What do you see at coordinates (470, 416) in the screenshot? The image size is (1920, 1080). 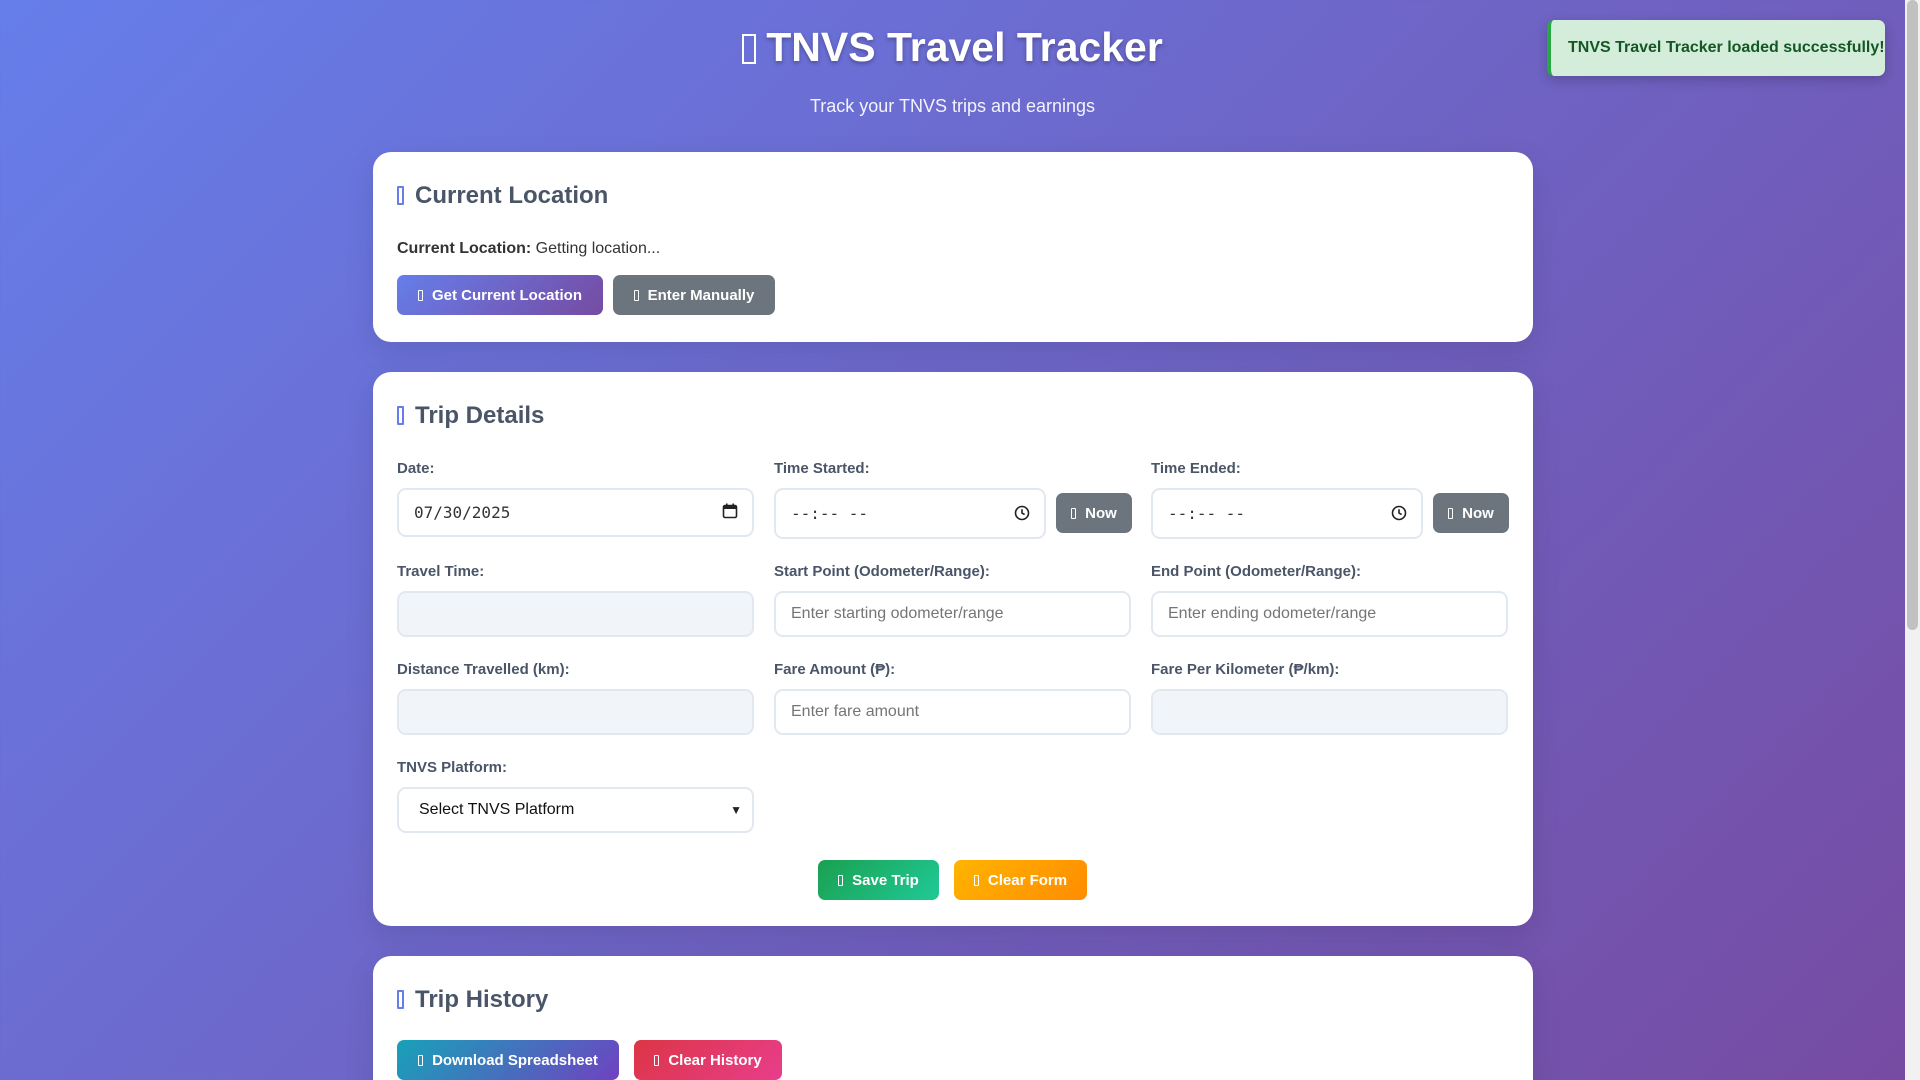 I see `trip-details-heading: Trip Details` at bounding box center [470, 416].